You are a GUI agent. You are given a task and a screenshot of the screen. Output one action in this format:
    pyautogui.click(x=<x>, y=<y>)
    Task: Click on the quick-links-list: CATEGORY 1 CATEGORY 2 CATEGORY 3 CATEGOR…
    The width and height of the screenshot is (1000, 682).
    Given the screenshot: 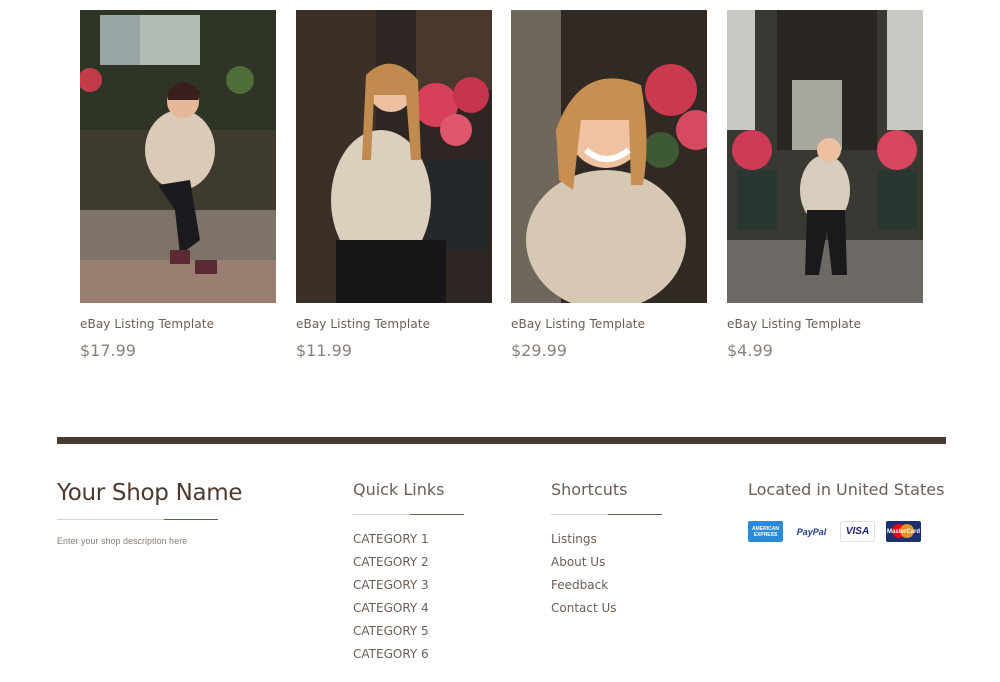 What is the action you would take?
    pyautogui.click(x=391, y=597)
    